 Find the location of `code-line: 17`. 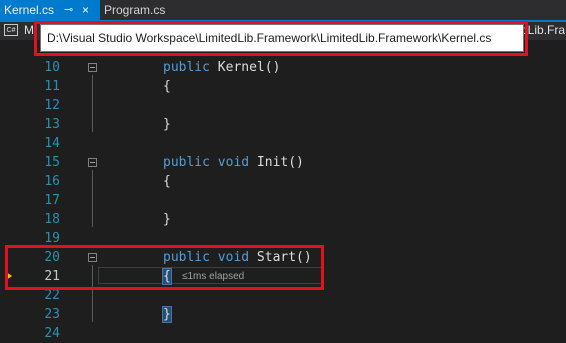

code-line: 17 is located at coordinates (283, 200).